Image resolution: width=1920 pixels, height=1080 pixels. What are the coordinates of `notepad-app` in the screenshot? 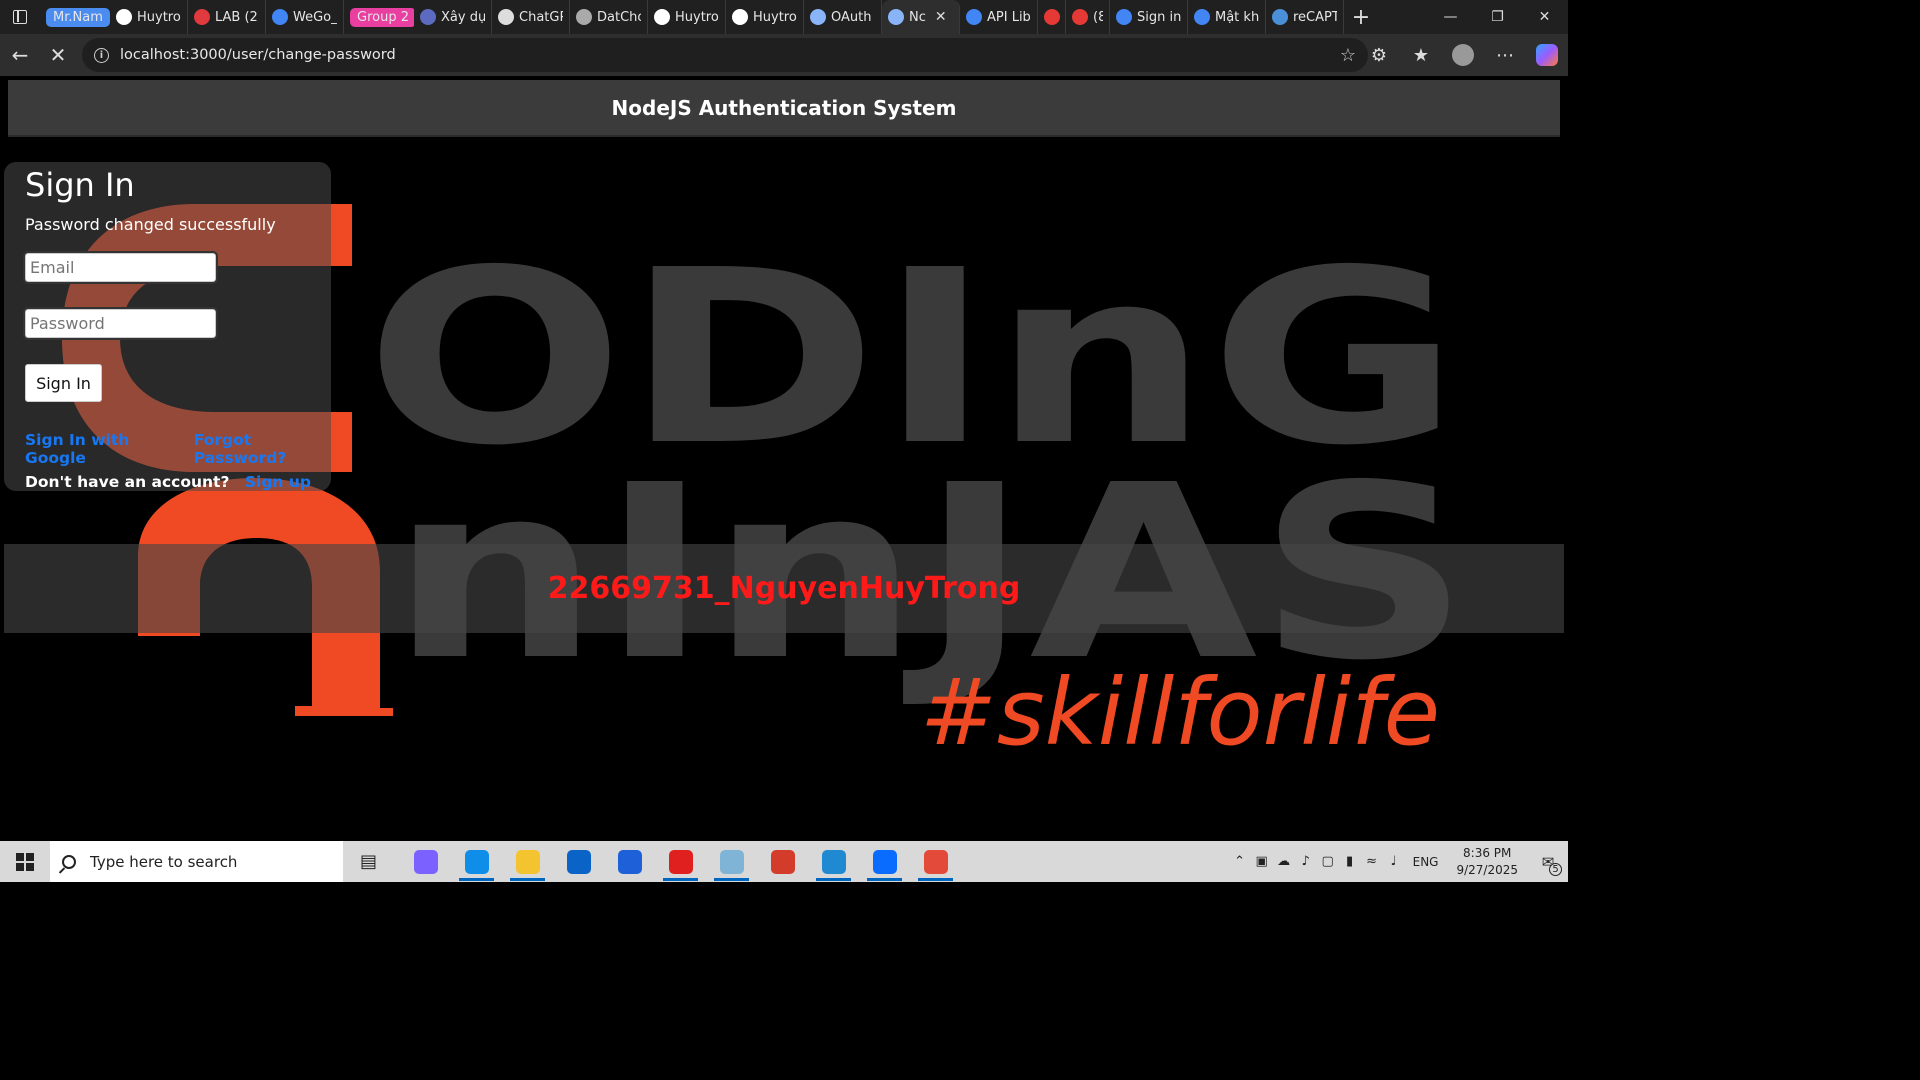 It's located at (731, 861).